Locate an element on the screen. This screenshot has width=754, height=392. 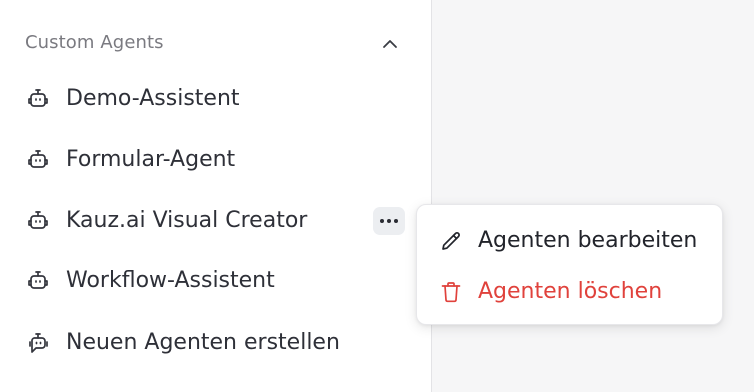
collapse-section-button is located at coordinates (390, 44).